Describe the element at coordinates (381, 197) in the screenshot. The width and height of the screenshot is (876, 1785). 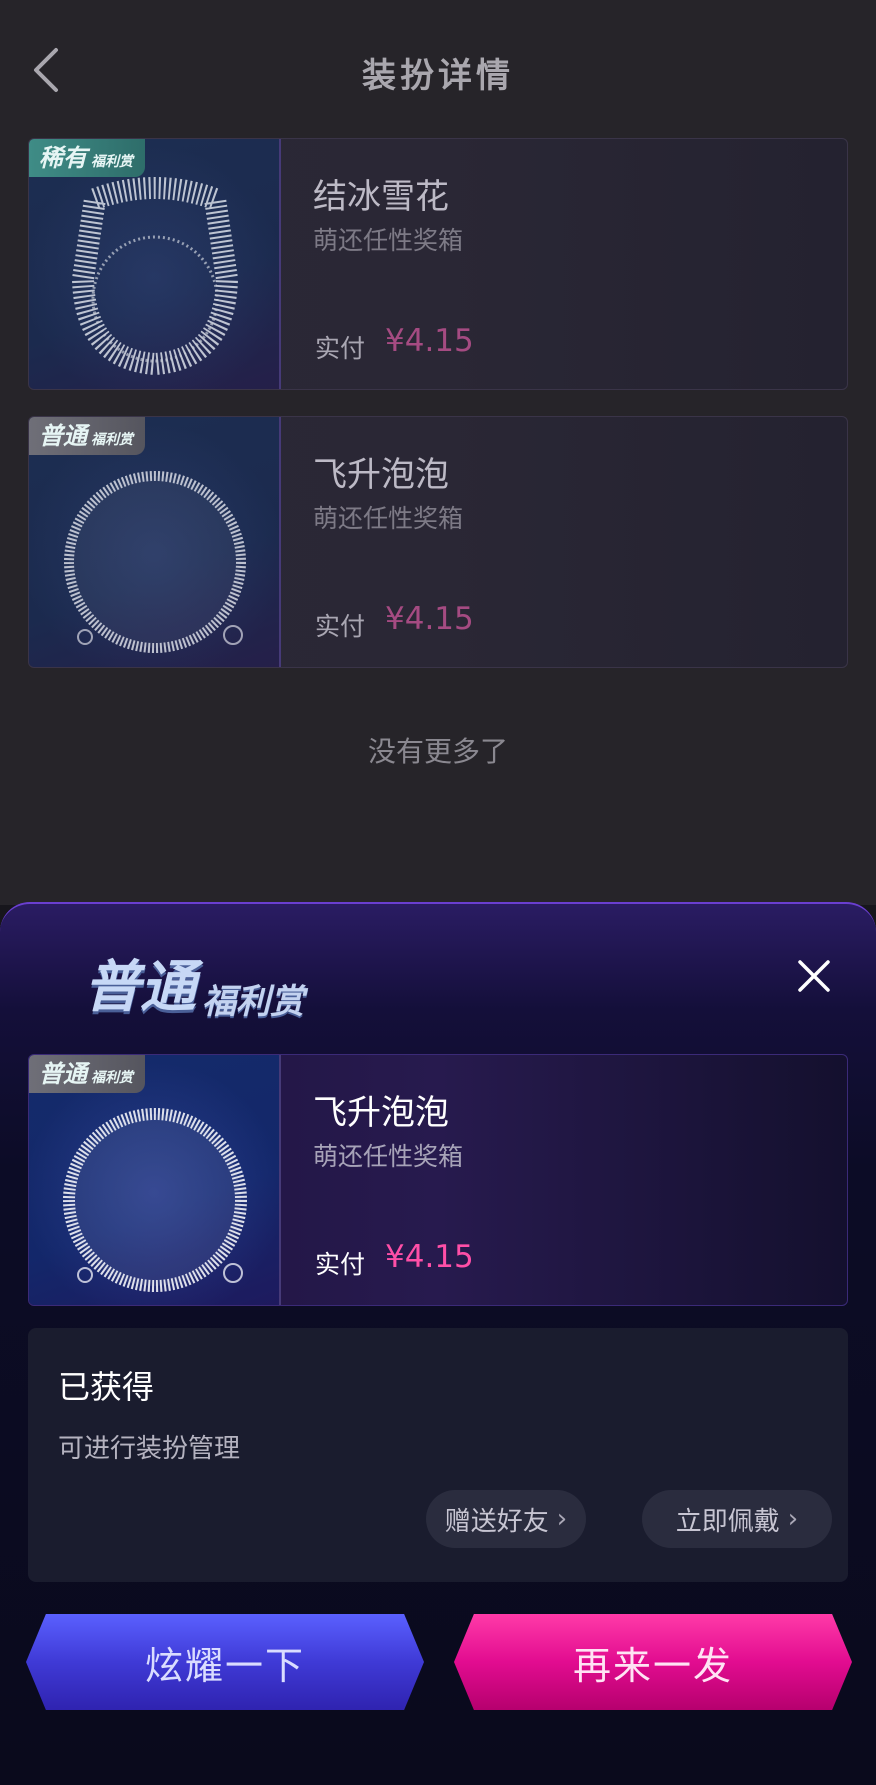
I see `item-name: 结冰雪花` at that location.